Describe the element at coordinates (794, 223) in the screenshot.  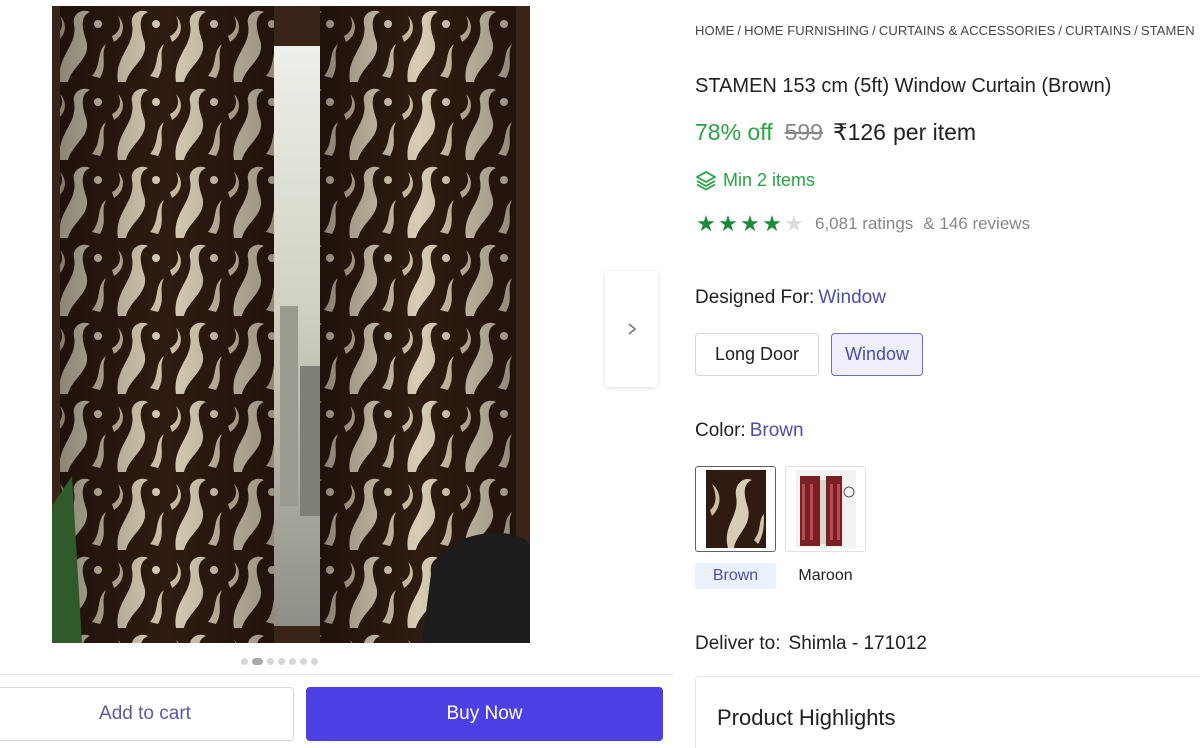
I see `star-empty-icon: ★` at that location.